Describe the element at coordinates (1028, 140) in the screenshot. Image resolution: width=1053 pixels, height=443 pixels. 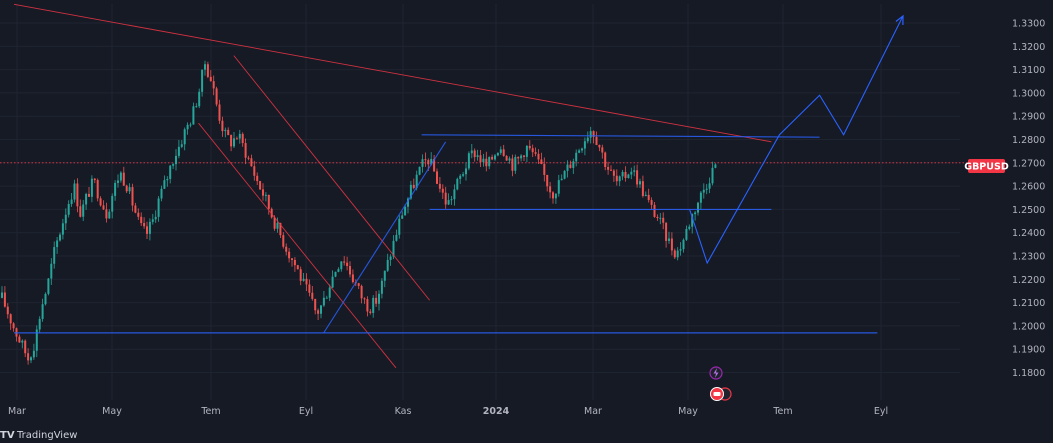
I see `price-tick-label: 1.2800` at that location.